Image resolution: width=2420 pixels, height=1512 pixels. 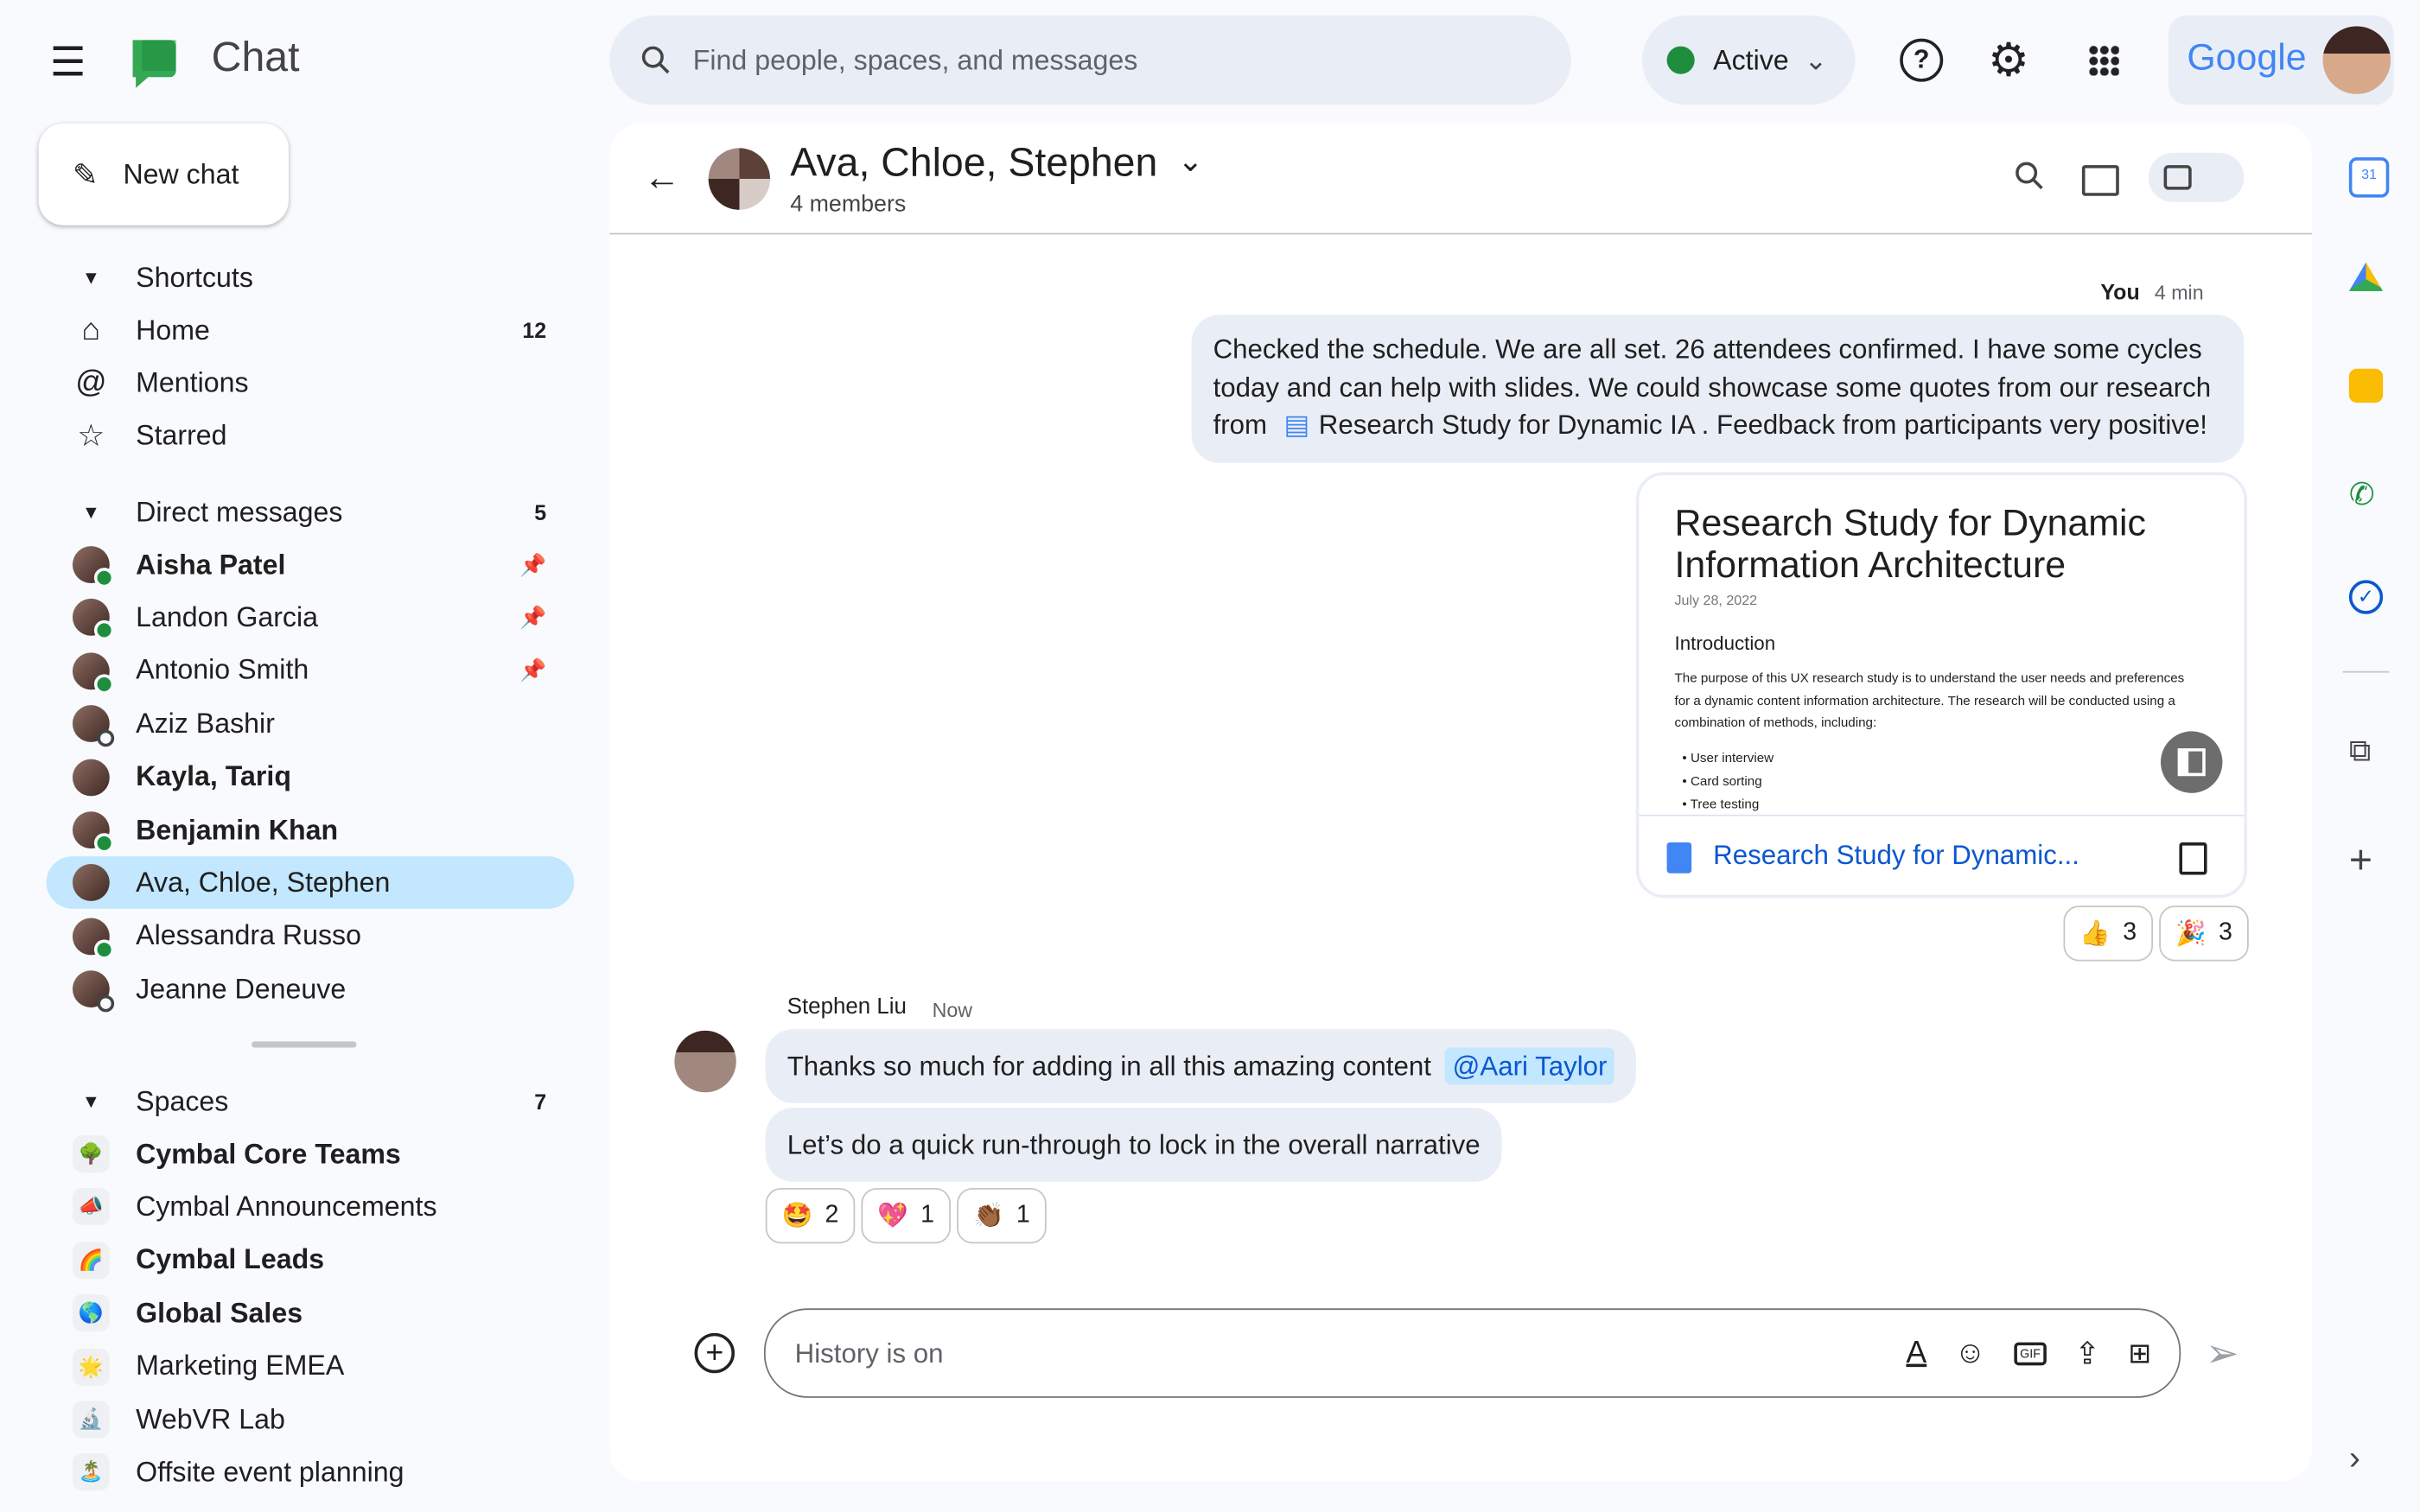 I want to click on search-input: Find people, spaces, and messages, so click(x=915, y=60).